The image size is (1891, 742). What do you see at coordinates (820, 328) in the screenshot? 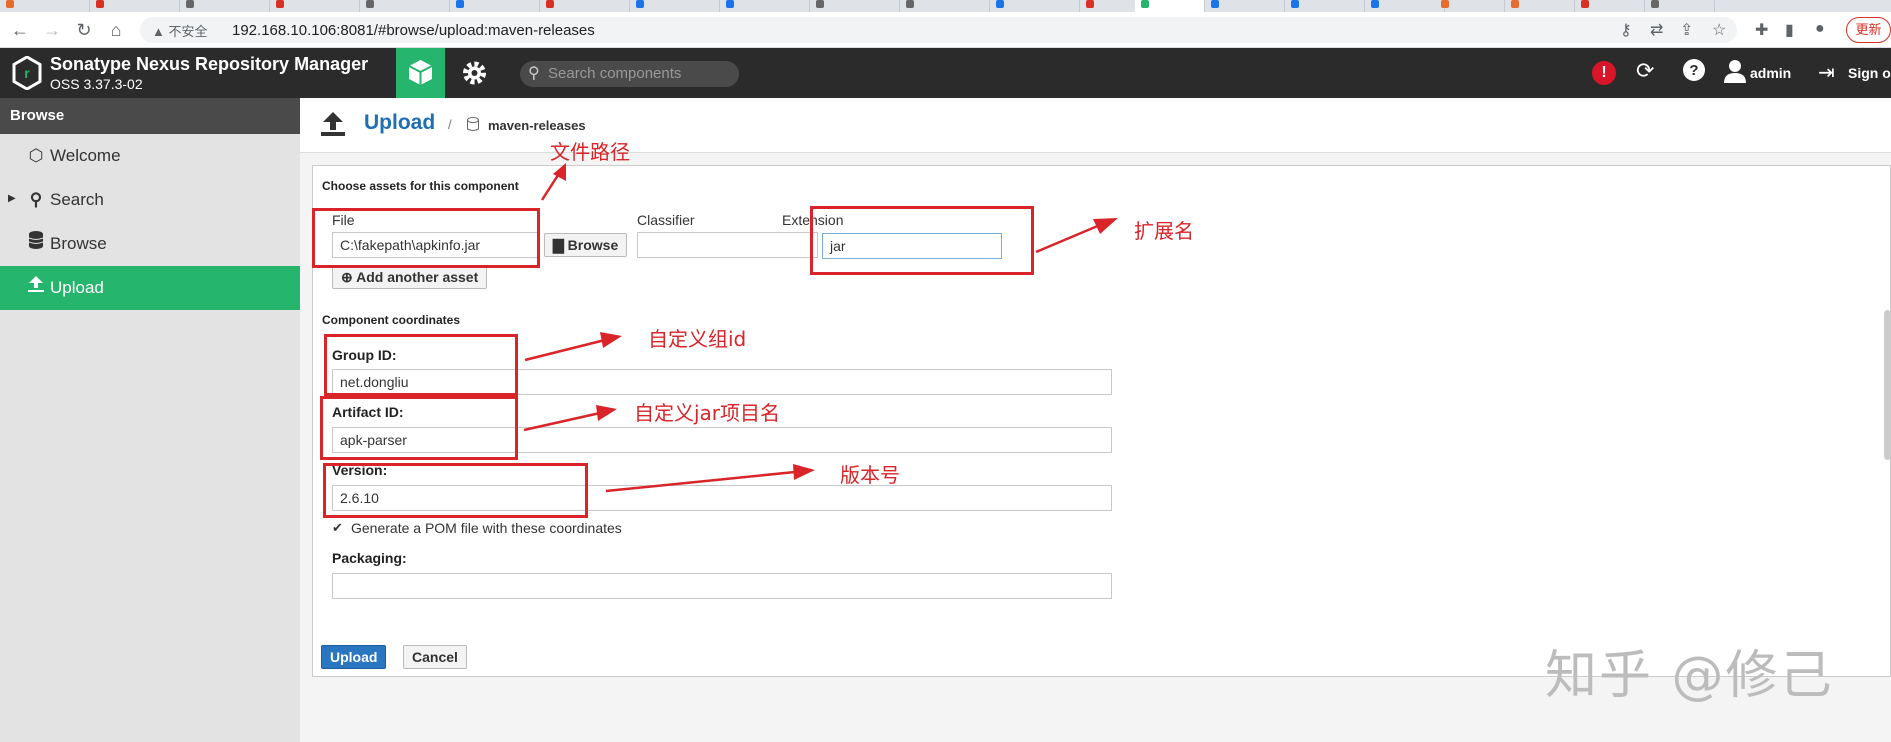
I see `annotation-arrows` at bounding box center [820, 328].